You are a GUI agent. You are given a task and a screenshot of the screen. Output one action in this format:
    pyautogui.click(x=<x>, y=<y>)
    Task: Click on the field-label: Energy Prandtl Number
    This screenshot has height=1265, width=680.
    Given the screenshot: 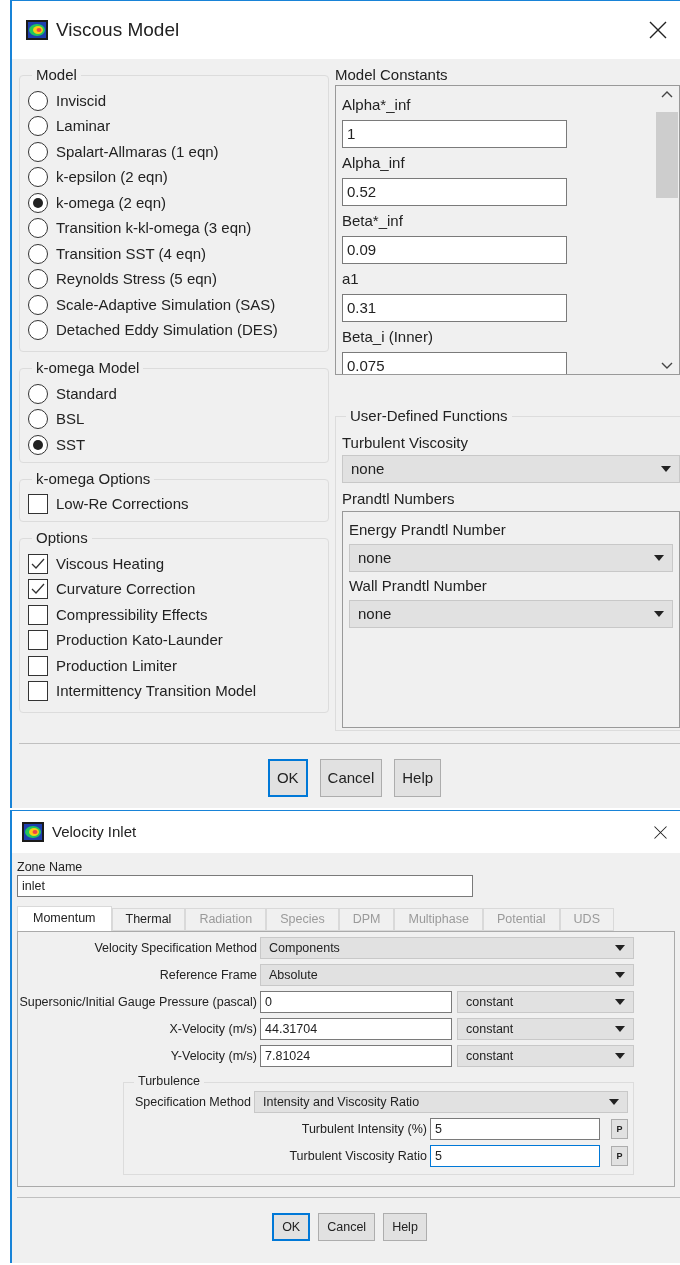 What is the action you would take?
    pyautogui.click(x=428, y=530)
    